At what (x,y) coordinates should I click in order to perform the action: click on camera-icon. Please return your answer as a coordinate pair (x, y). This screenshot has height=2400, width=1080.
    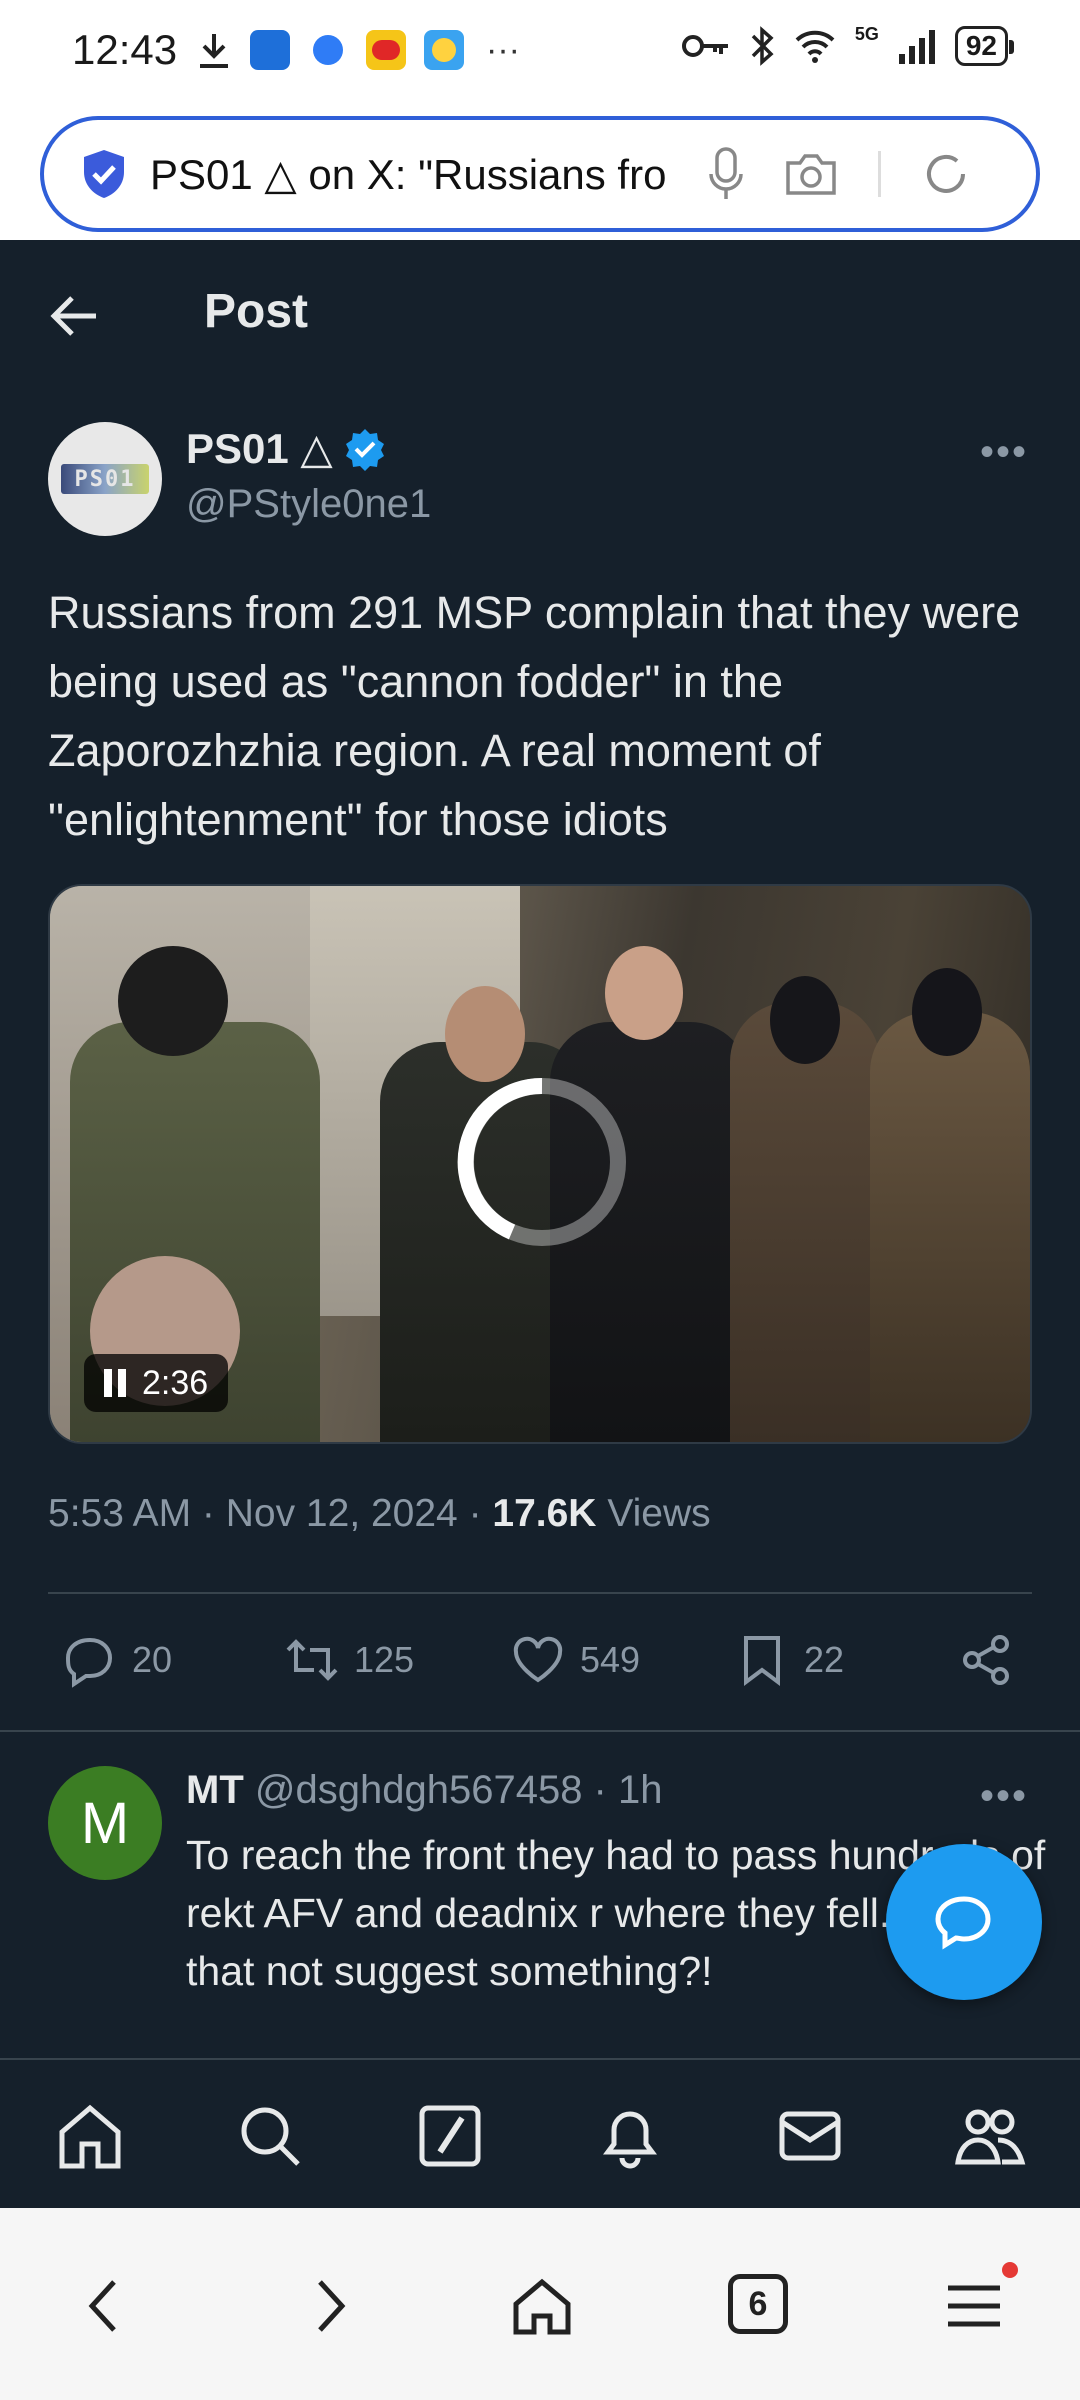
    Looking at the image, I should click on (811, 174).